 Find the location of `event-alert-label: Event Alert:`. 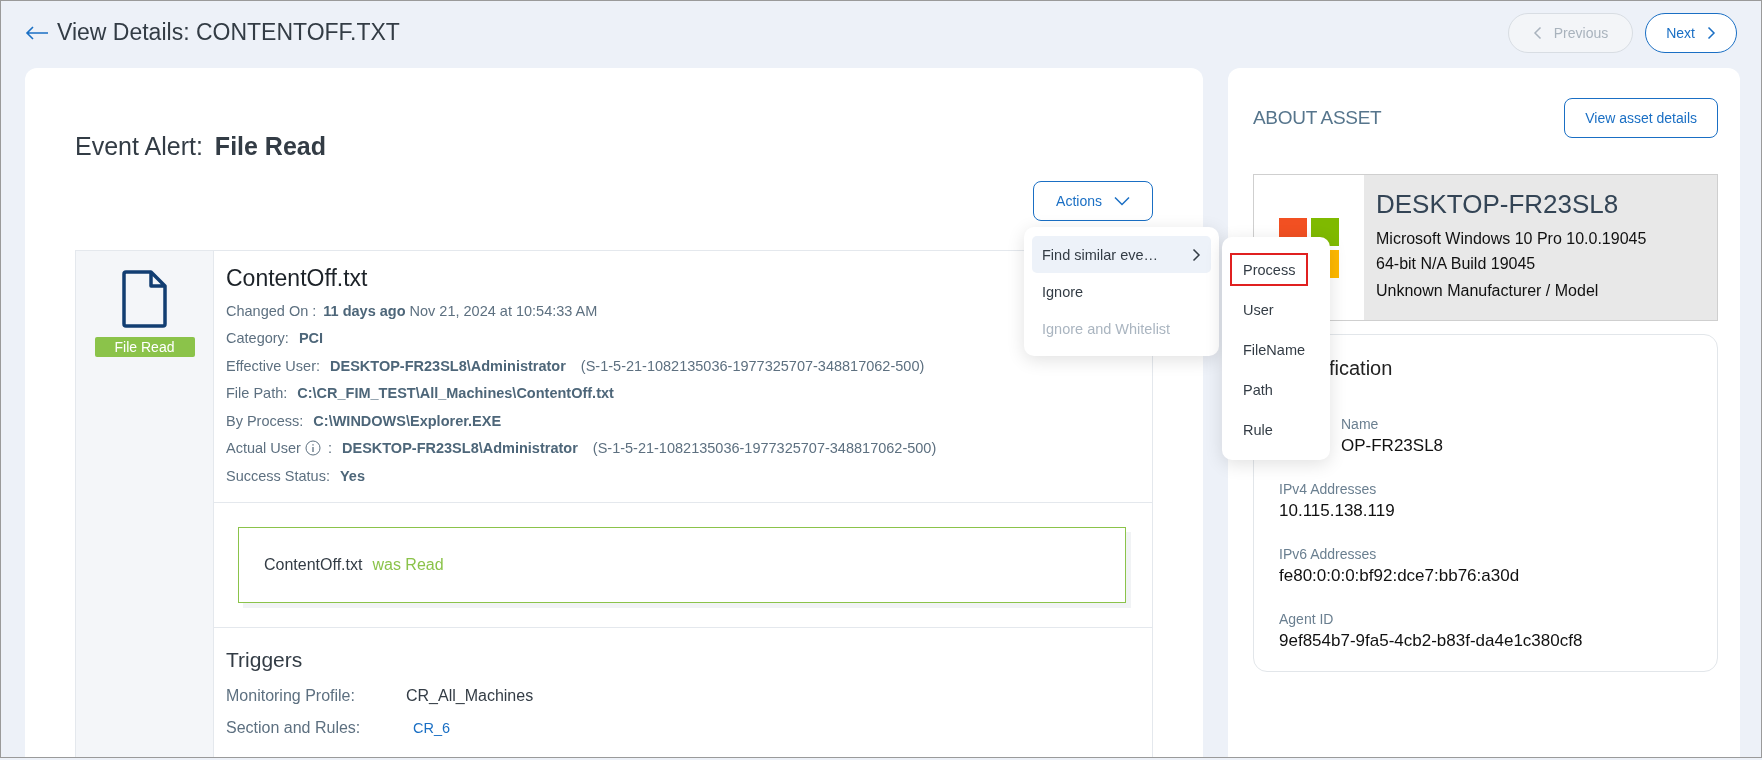

event-alert-label: Event Alert: is located at coordinates (139, 146).